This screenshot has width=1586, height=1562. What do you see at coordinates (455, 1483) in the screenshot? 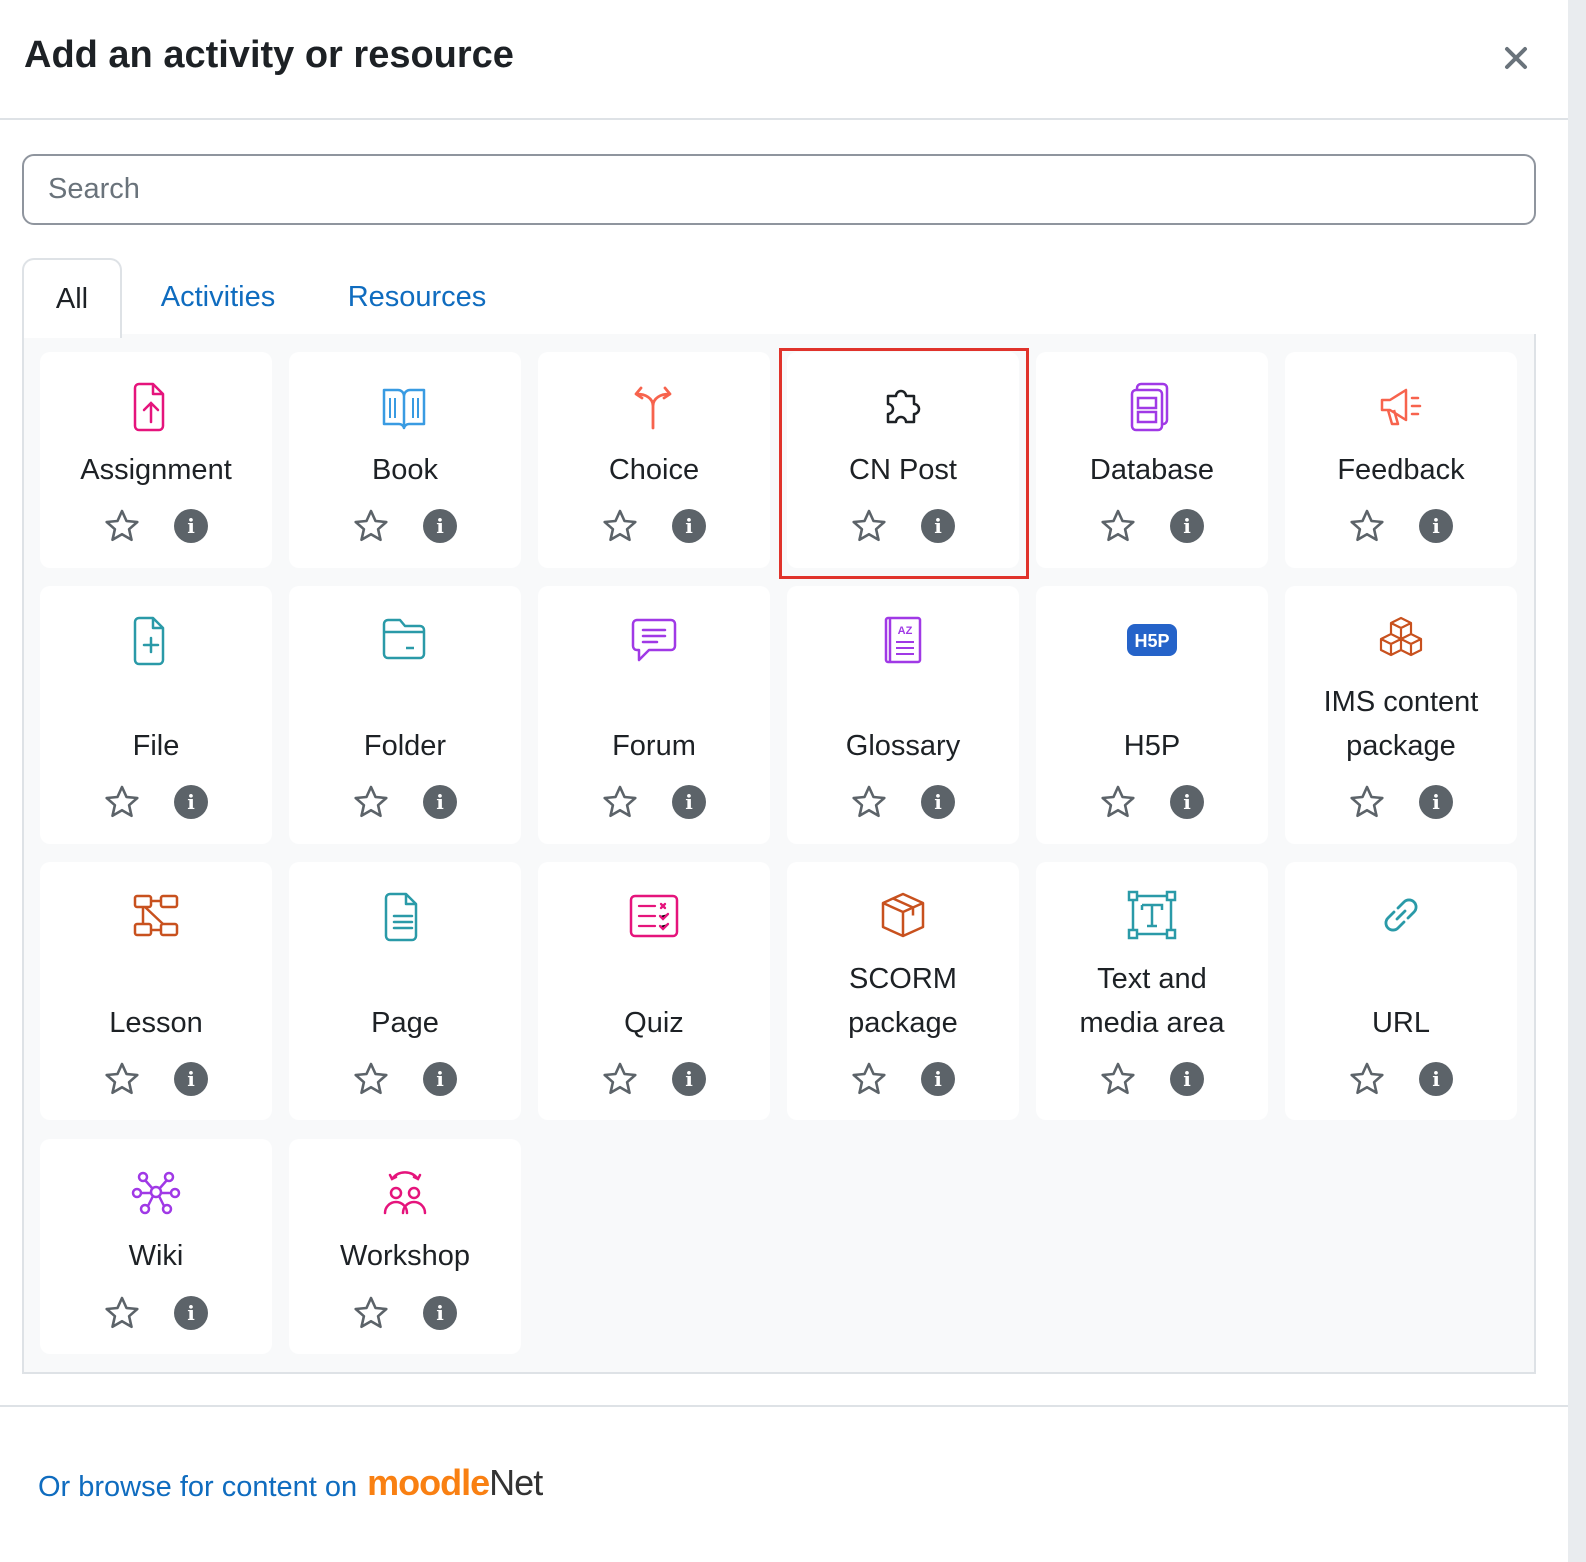
I see `moodlenet-logo: moodle Net` at bounding box center [455, 1483].